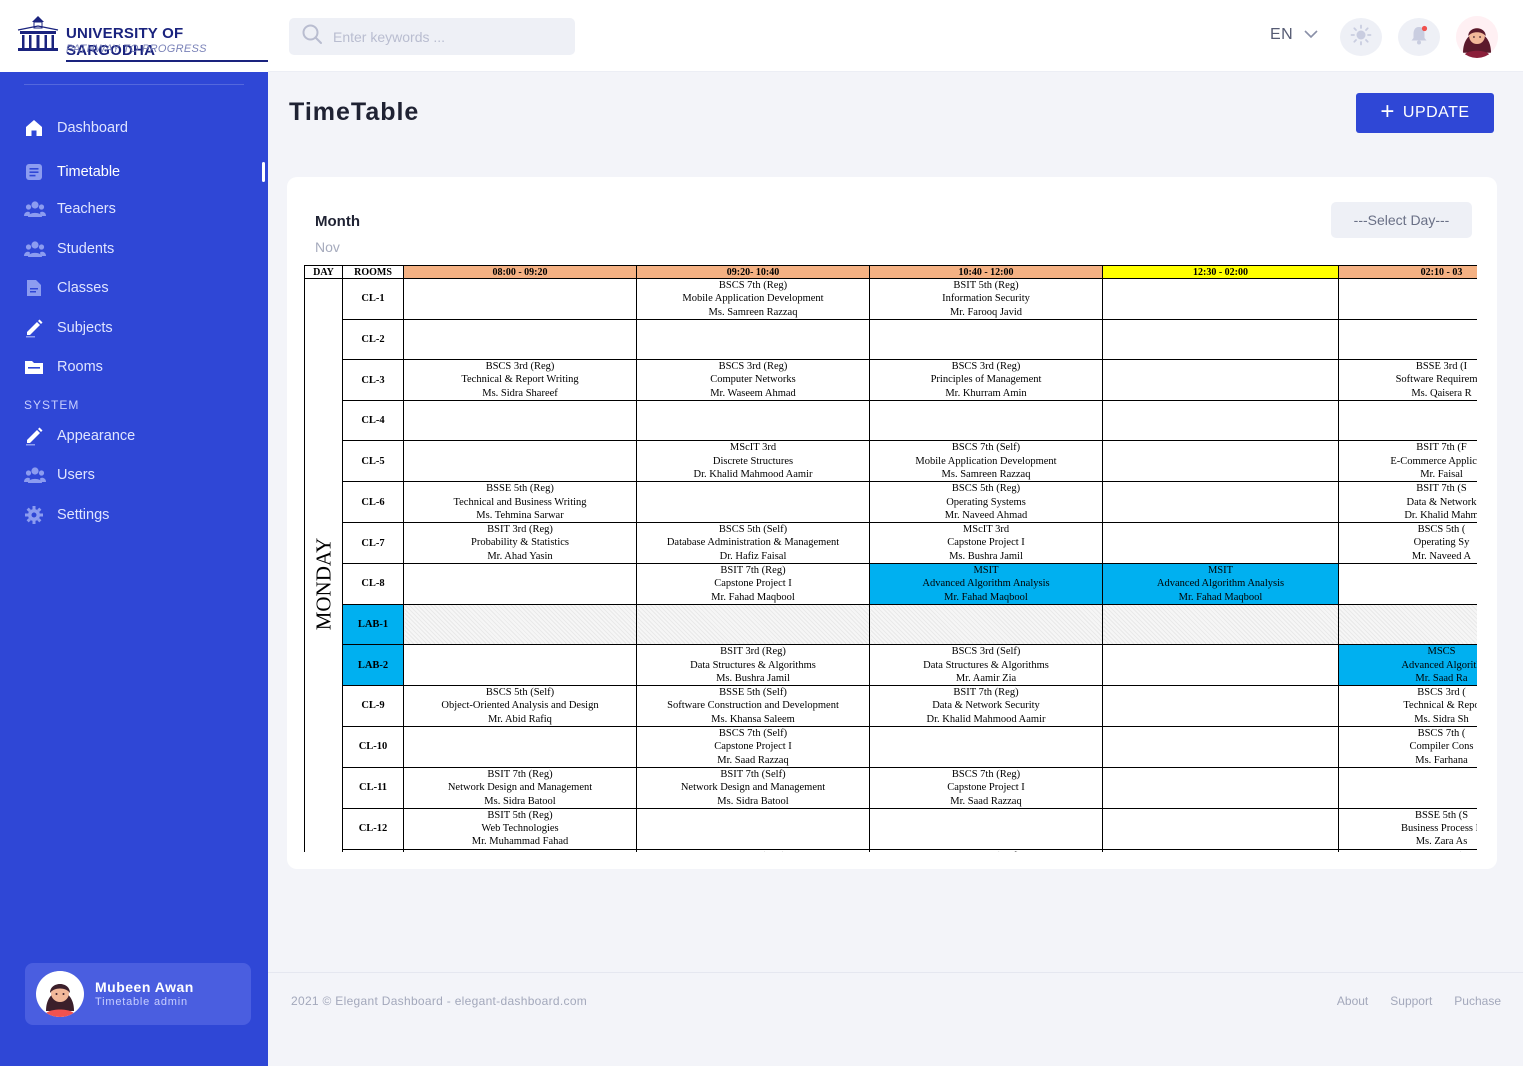  Describe the element at coordinates (1407, 850) in the screenshot. I see `class-slot-cell: BSIT 5th (S` at that location.